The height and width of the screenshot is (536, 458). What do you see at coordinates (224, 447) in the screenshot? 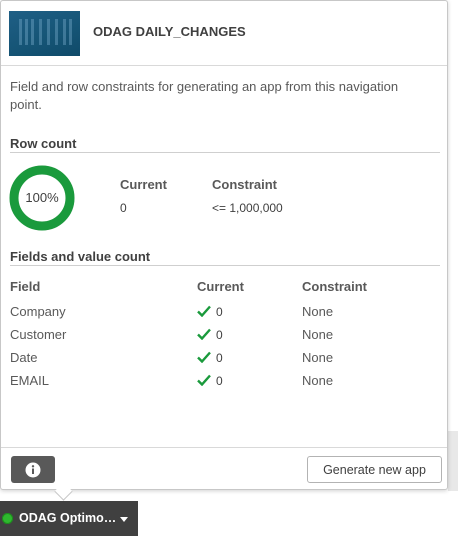
I see `footer-divider` at bounding box center [224, 447].